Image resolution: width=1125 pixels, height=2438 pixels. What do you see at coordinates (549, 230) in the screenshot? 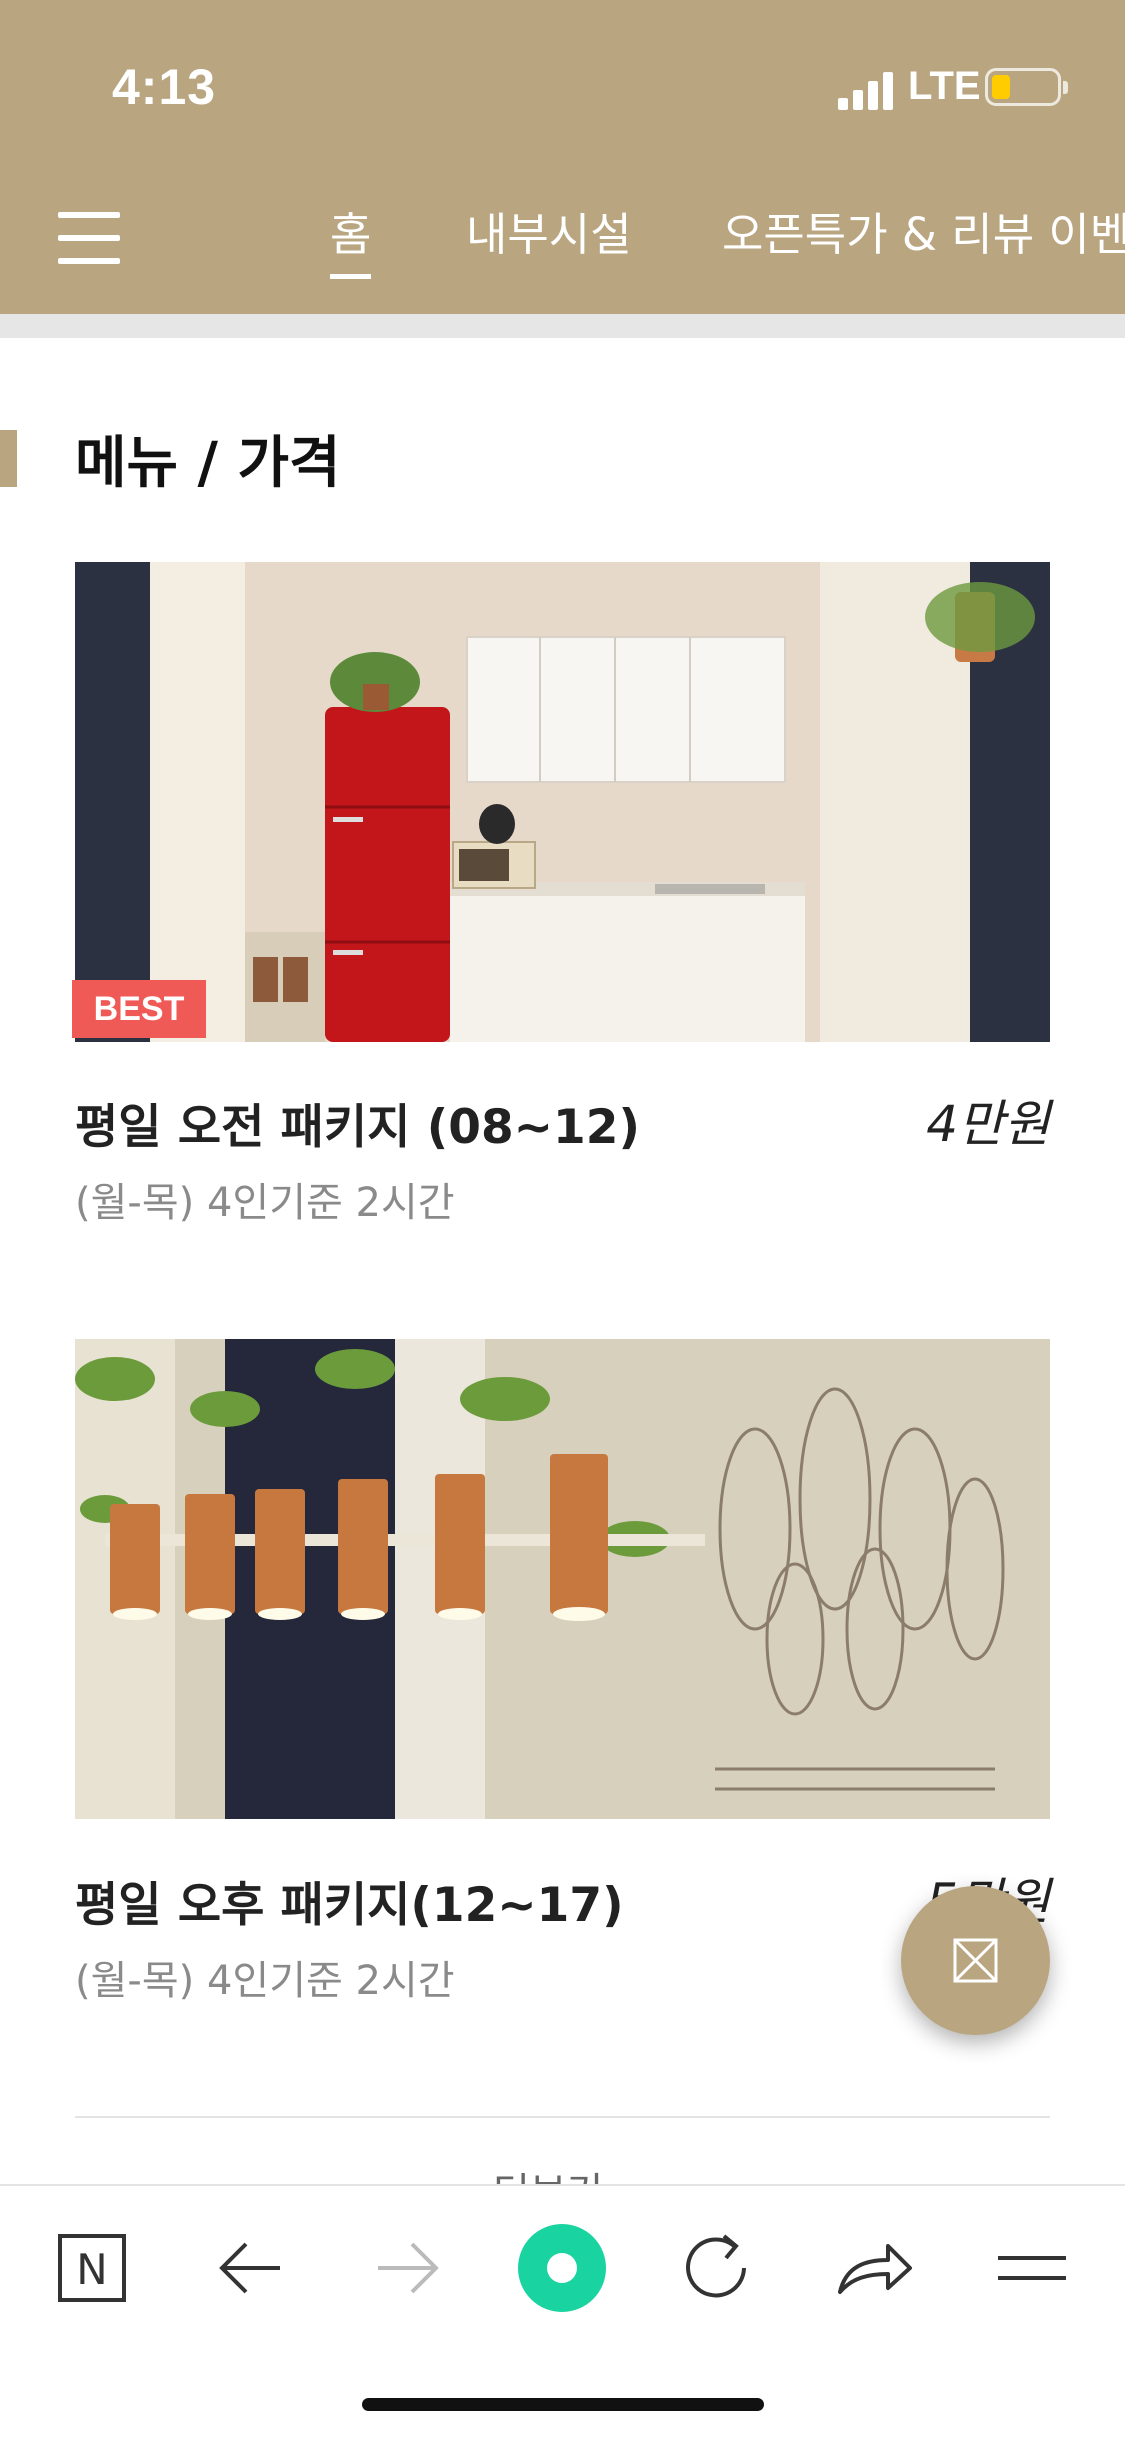
I see `tab-facilities: 내부시설` at bounding box center [549, 230].